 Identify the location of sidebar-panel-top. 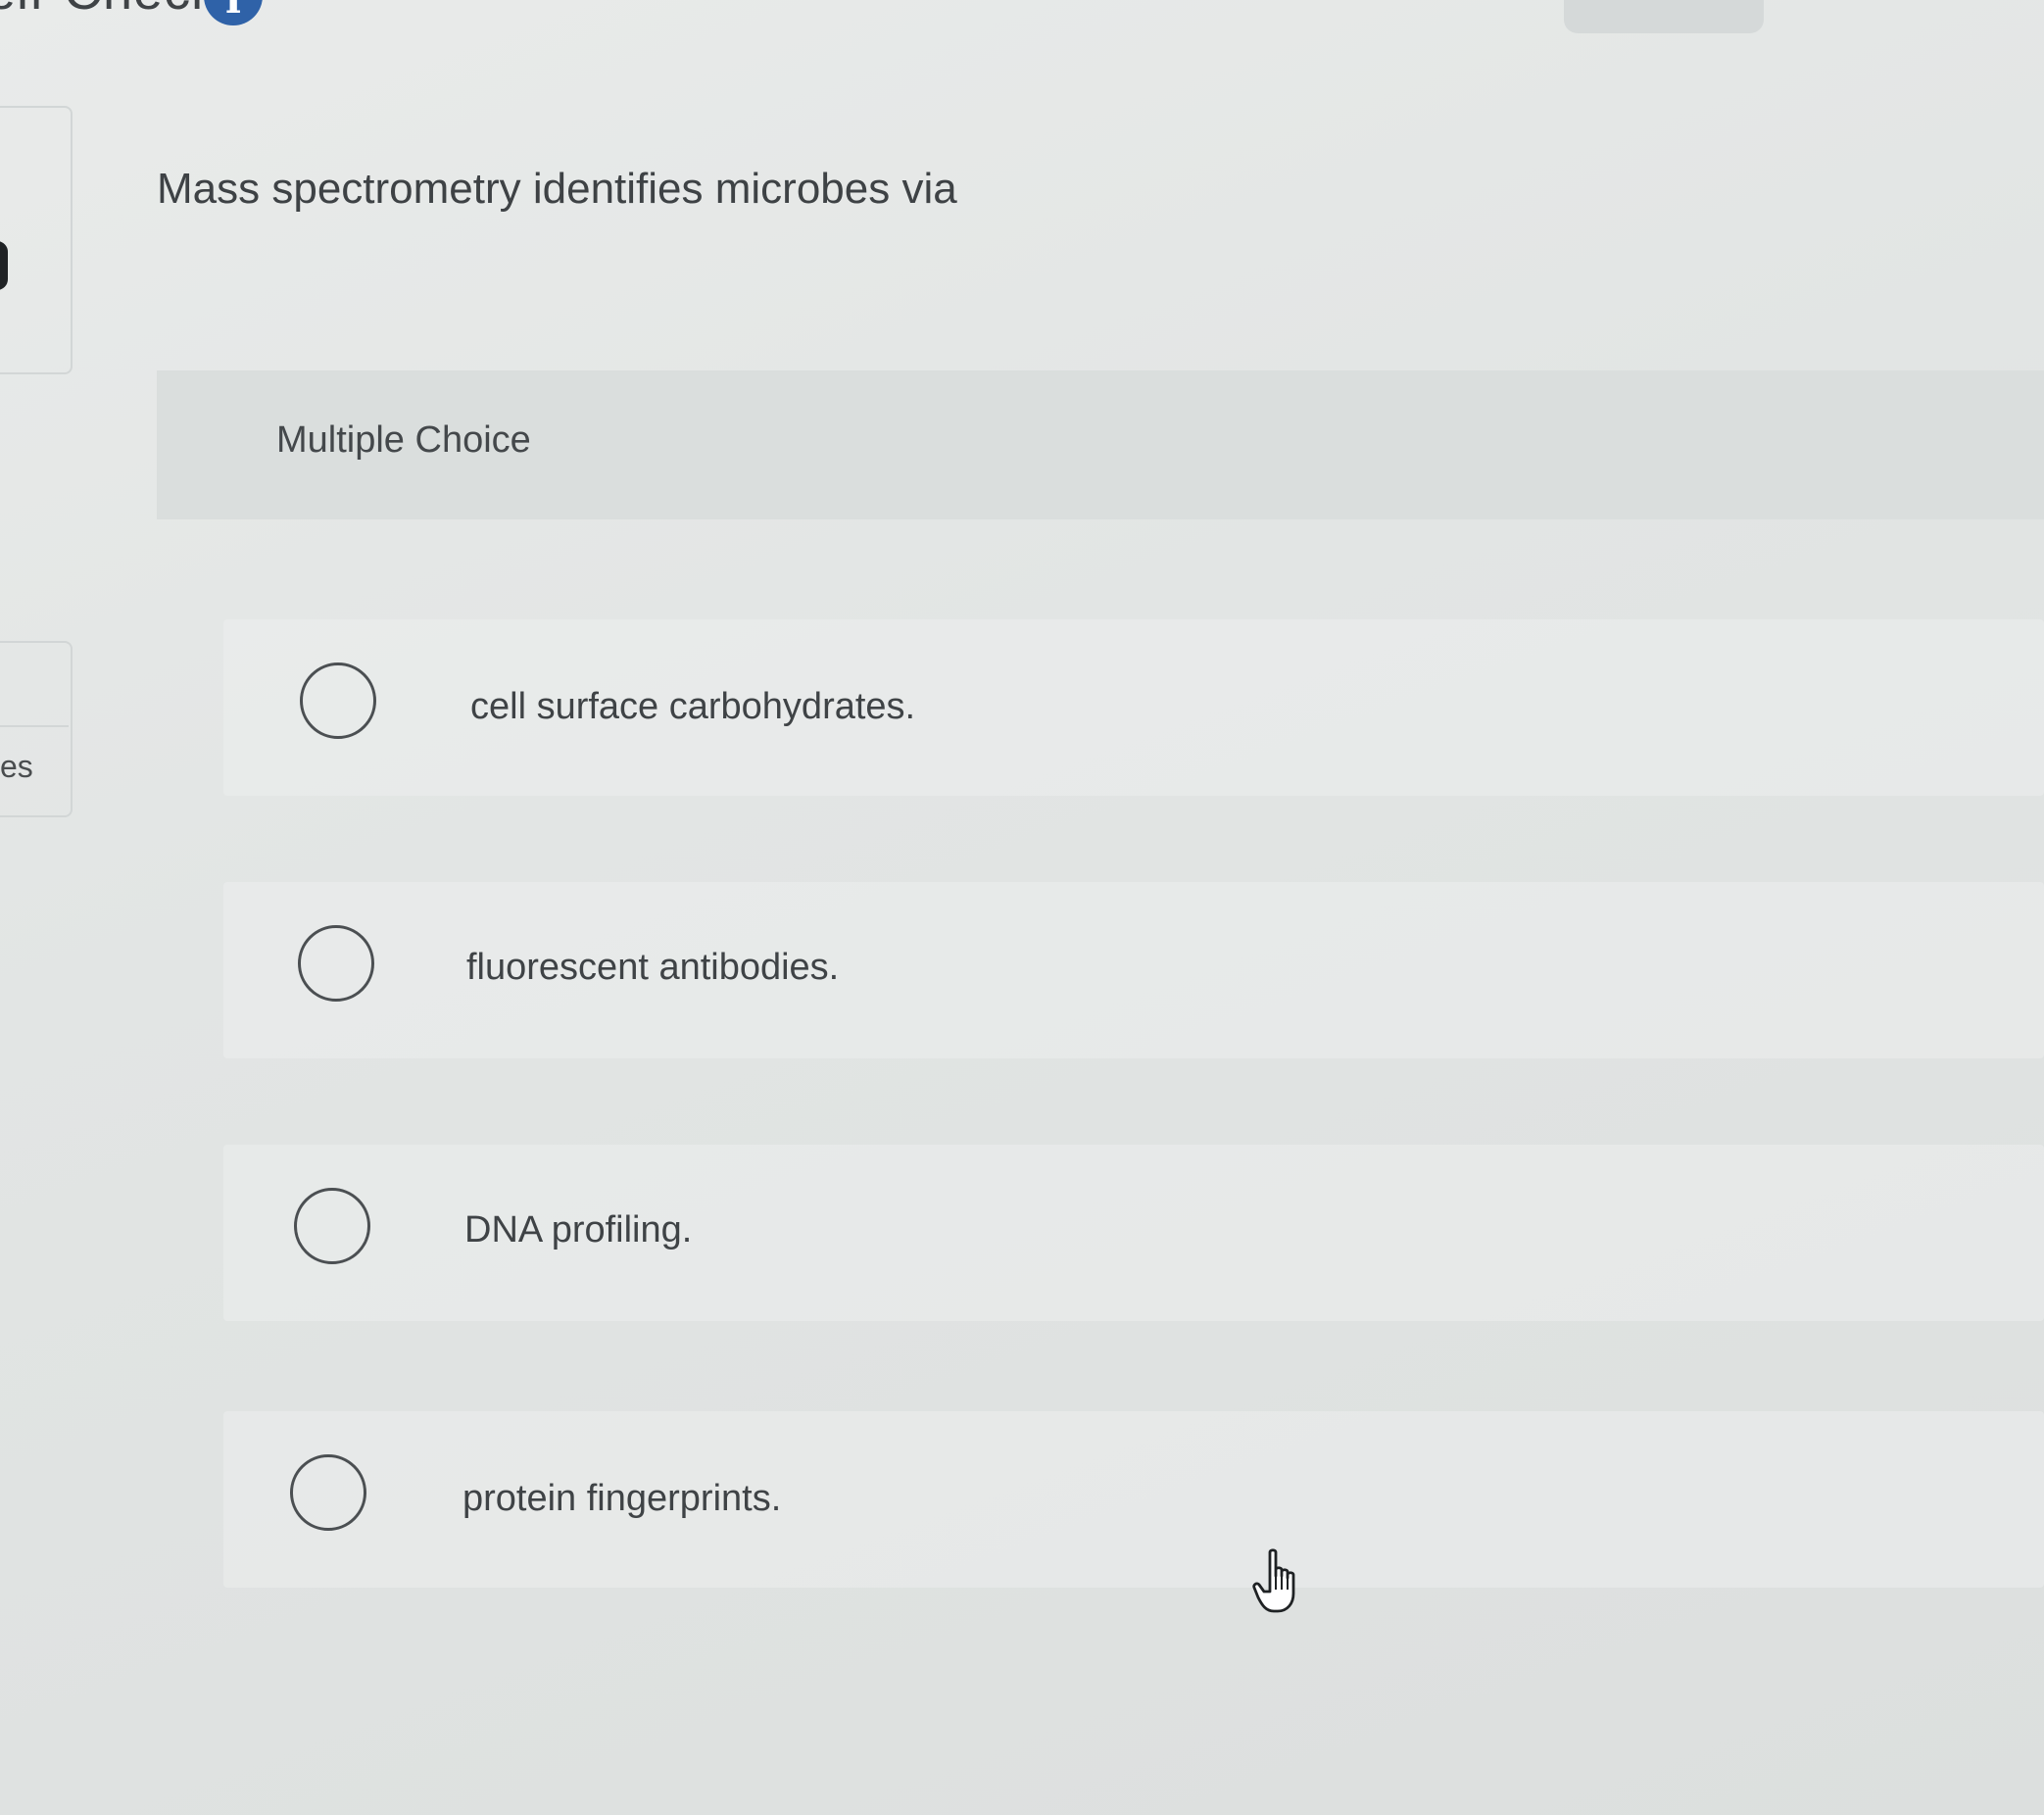
(36, 240).